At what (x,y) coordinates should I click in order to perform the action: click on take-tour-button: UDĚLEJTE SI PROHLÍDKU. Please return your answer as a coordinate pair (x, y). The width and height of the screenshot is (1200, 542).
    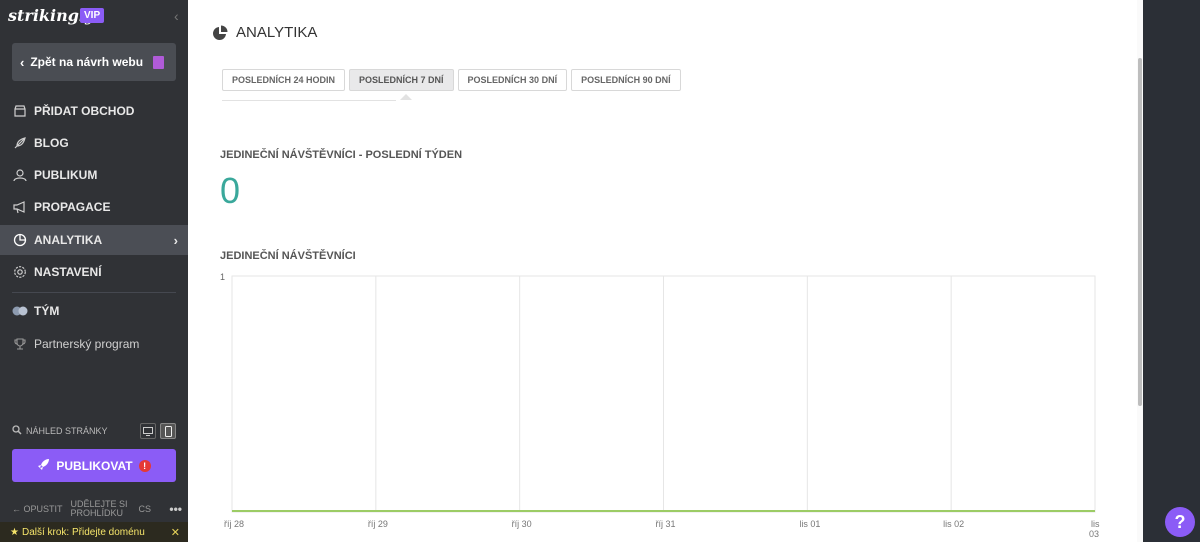
    Looking at the image, I should click on (101, 509).